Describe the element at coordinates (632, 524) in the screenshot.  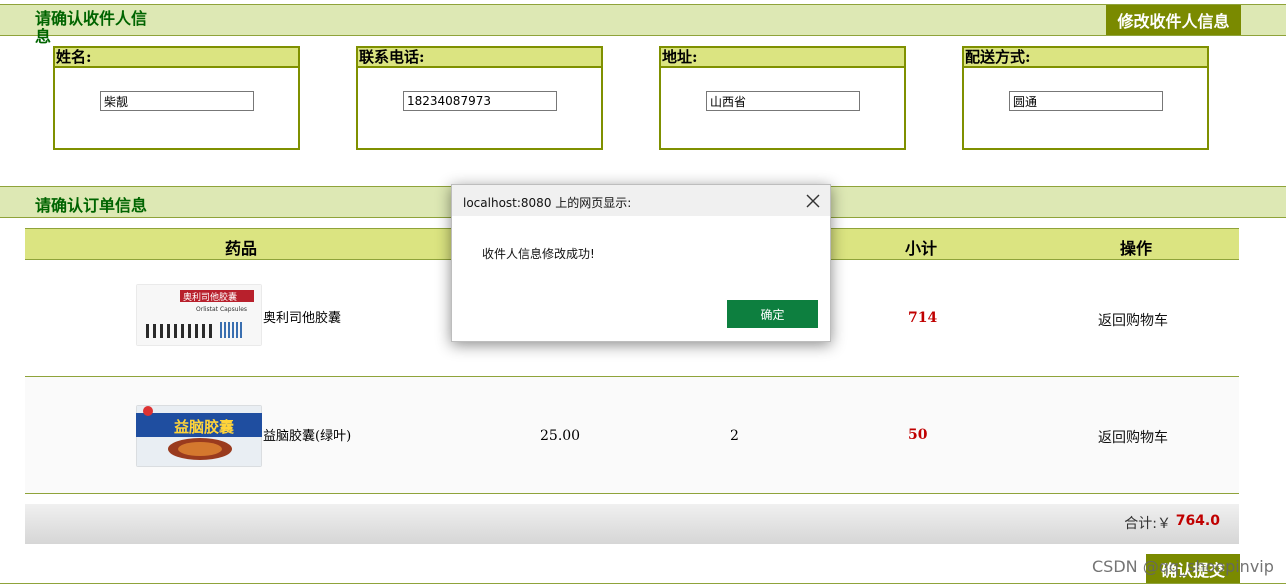
I see `order-total-bar: 合计:￥ 764.0` at that location.